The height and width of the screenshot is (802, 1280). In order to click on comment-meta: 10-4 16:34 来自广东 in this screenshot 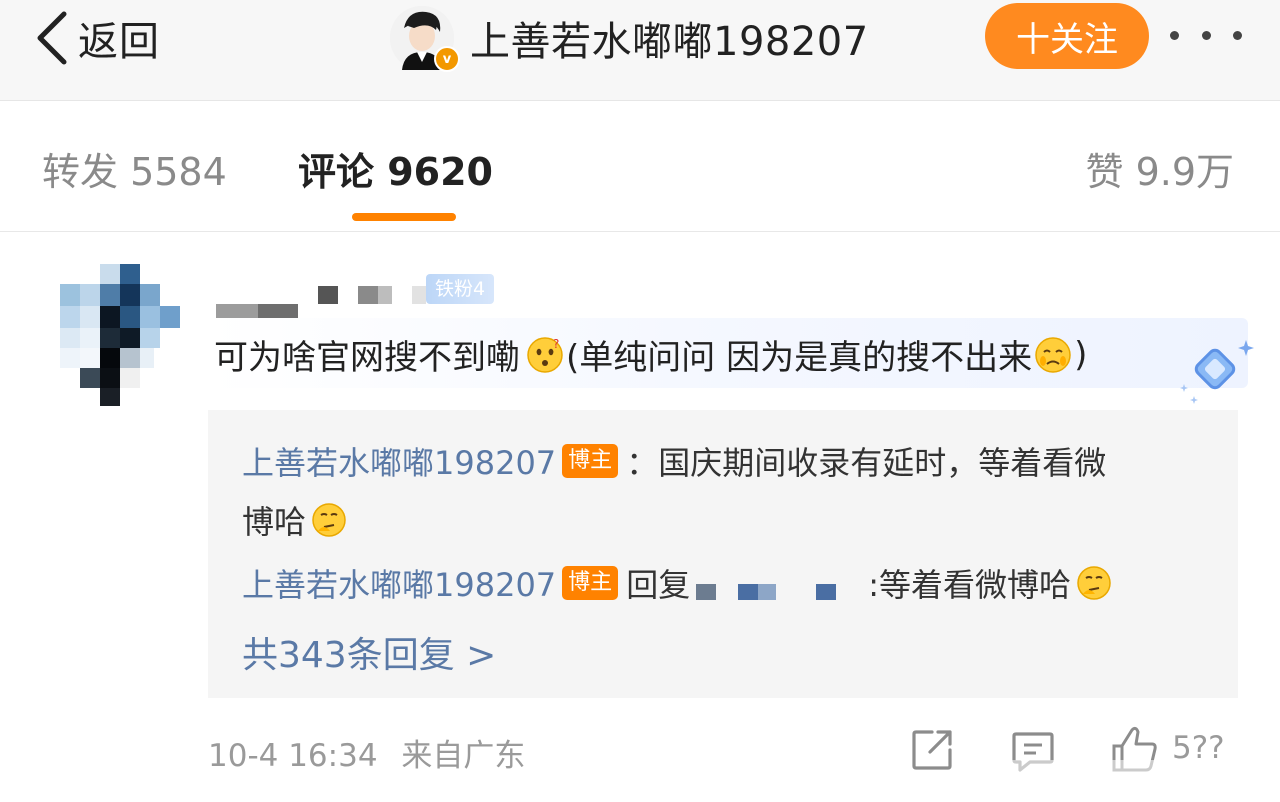, I will do `click(366, 752)`.